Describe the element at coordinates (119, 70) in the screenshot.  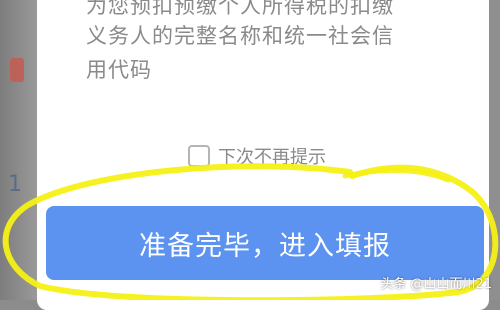
I see `dialog-body-line-3: 用代码` at that location.